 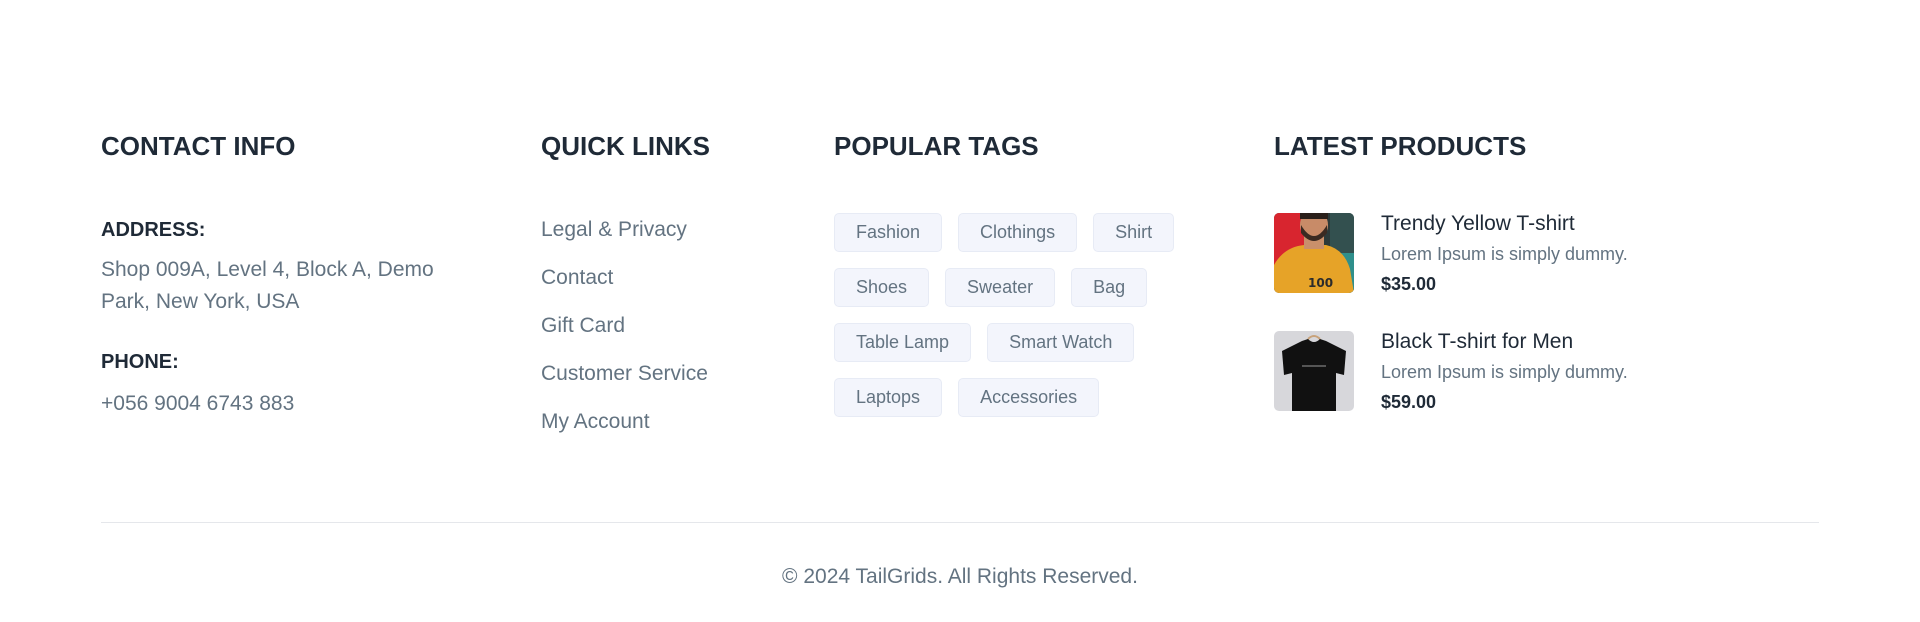 What do you see at coordinates (1504, 342) in the screenshot?
I see `product-name: Black T-shirt for Men` at bounding box center [1504, 342].